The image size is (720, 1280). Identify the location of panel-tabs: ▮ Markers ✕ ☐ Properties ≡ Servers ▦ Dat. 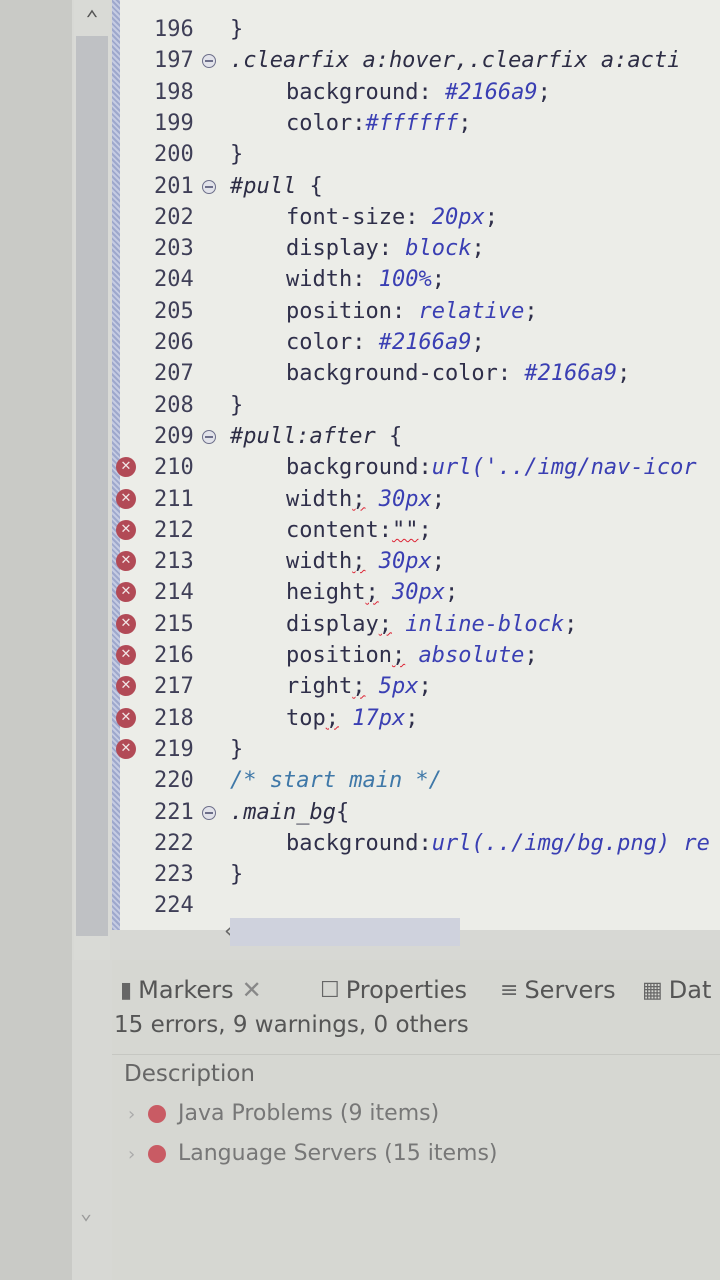
(416, 988).